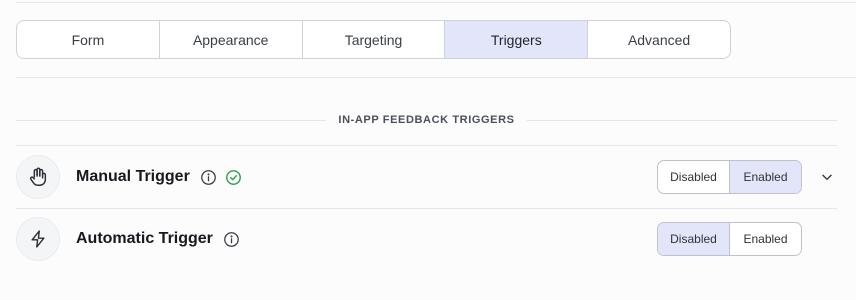 The width and height of the screenshot is (856, 300). I want to click on manual-trigger-toggle: Disabled Enabled, so click(729, 177).